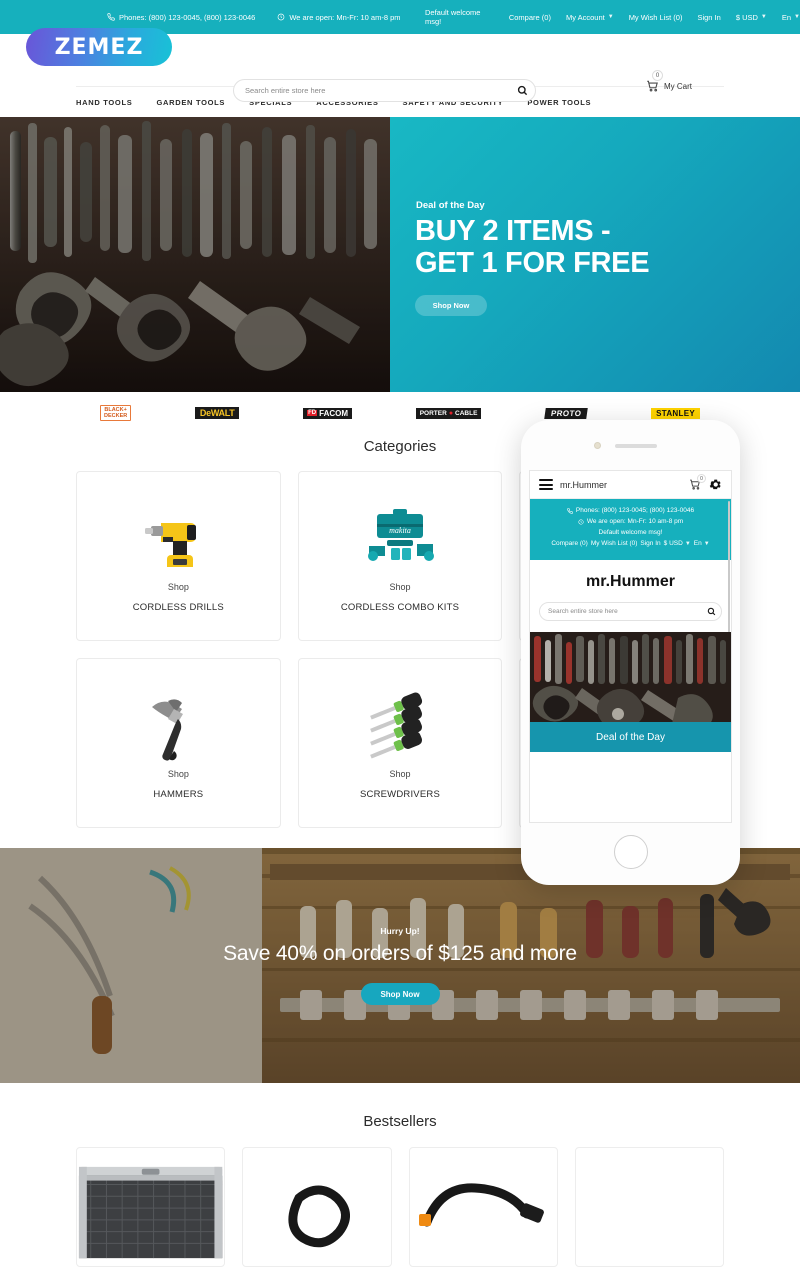 This screenshot has height=1267, width=800. I want to click on brand-dewalt-mark: DeWALT, so click(217, 413).